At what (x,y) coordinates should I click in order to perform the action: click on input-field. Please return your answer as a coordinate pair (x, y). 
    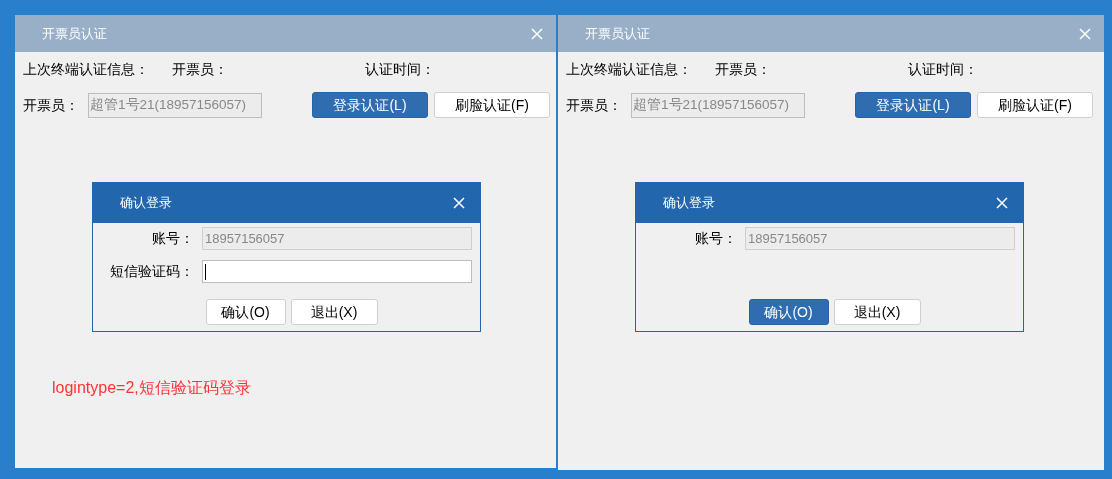
    Looking at the image, I should click on (337, 271).